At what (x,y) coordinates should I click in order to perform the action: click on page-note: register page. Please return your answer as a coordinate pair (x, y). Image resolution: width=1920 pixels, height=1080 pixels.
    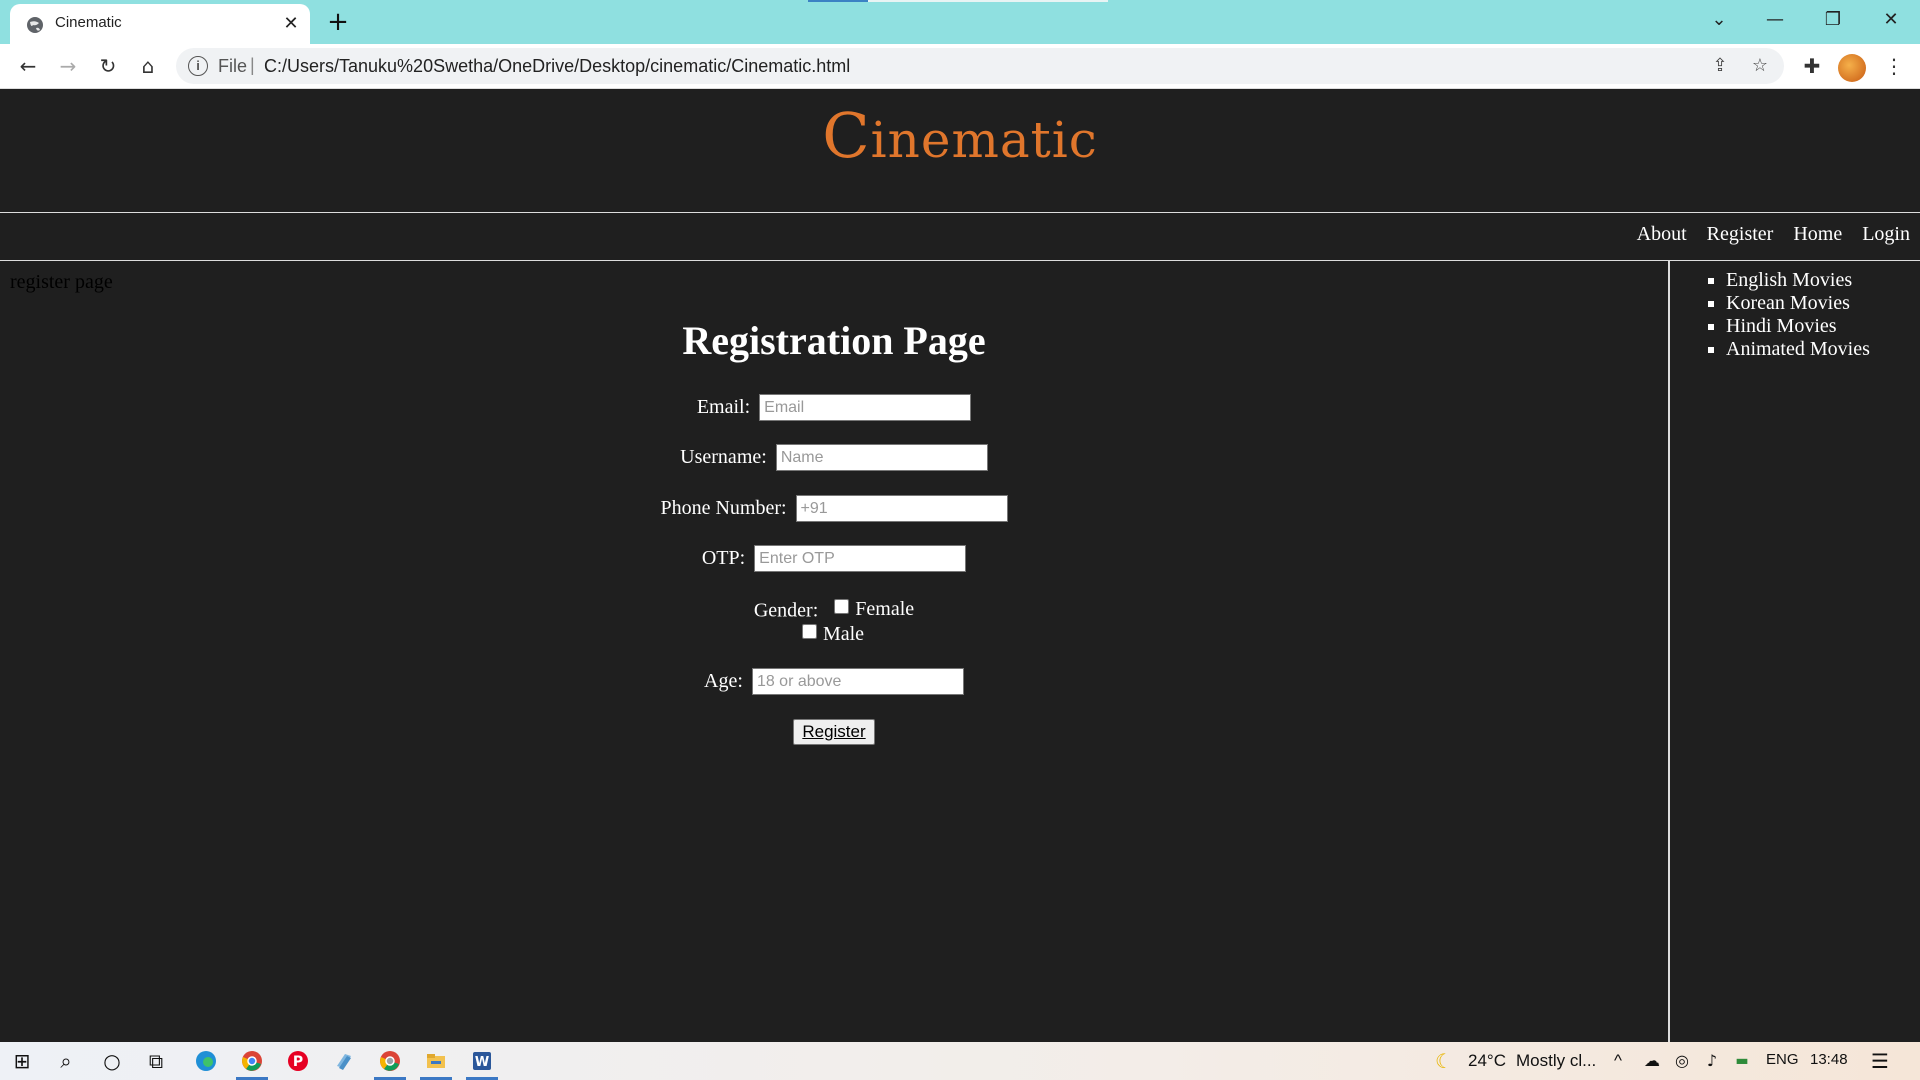
    Looking at the image, I should click on (61, 282).